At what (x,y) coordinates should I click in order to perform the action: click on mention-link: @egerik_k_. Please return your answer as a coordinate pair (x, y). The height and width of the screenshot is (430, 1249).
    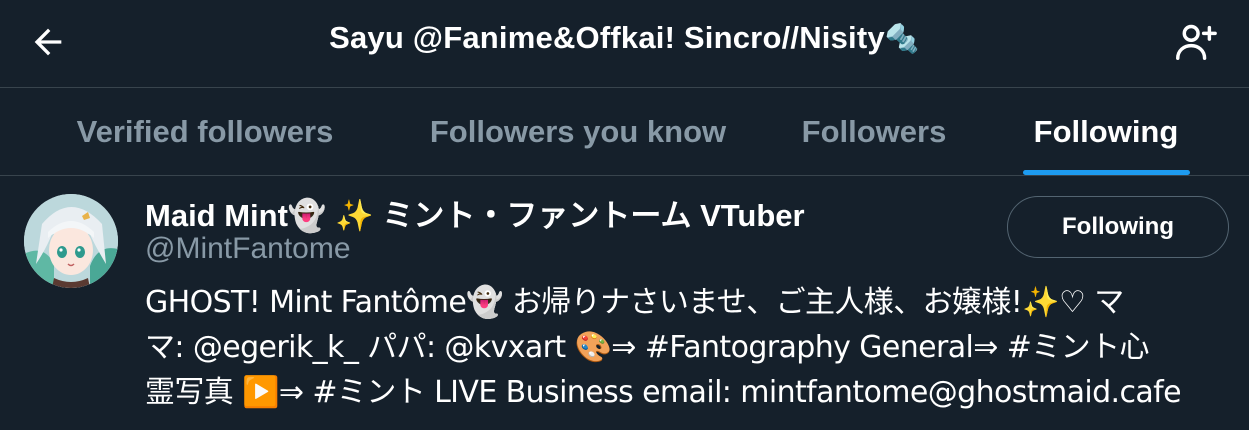
    Looking at the image, I should click on (276, 347).